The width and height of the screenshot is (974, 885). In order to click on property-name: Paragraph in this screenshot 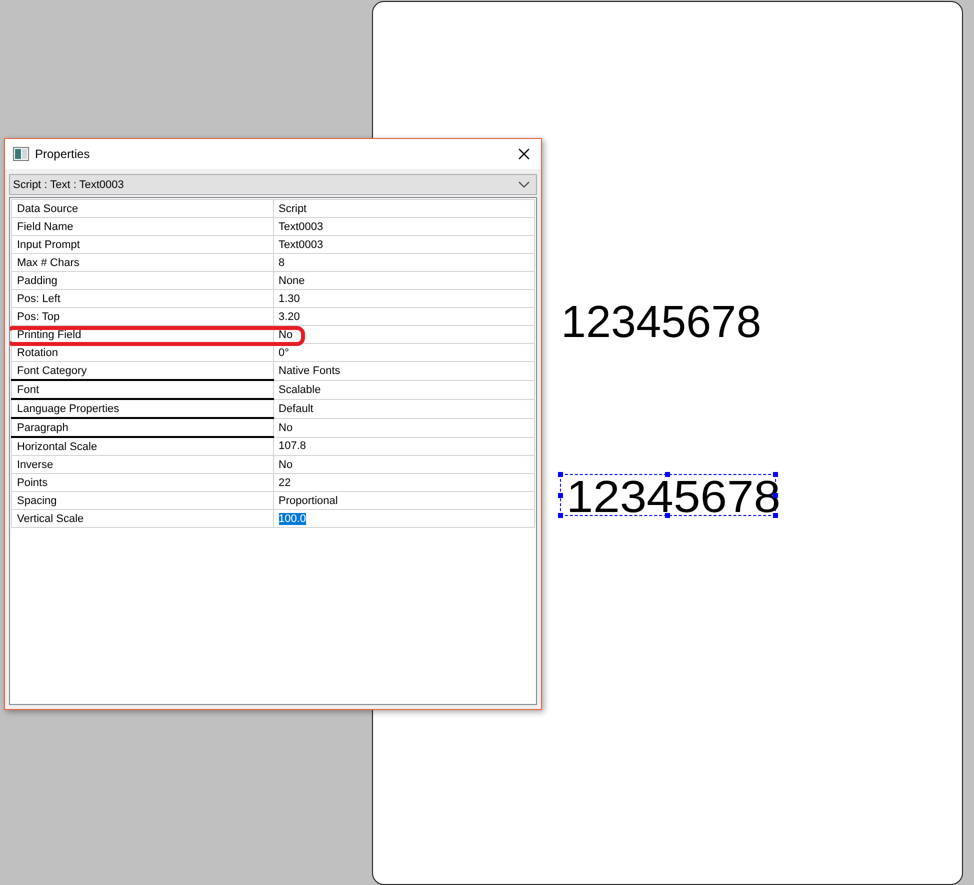, I will do `click(142, 427)`.